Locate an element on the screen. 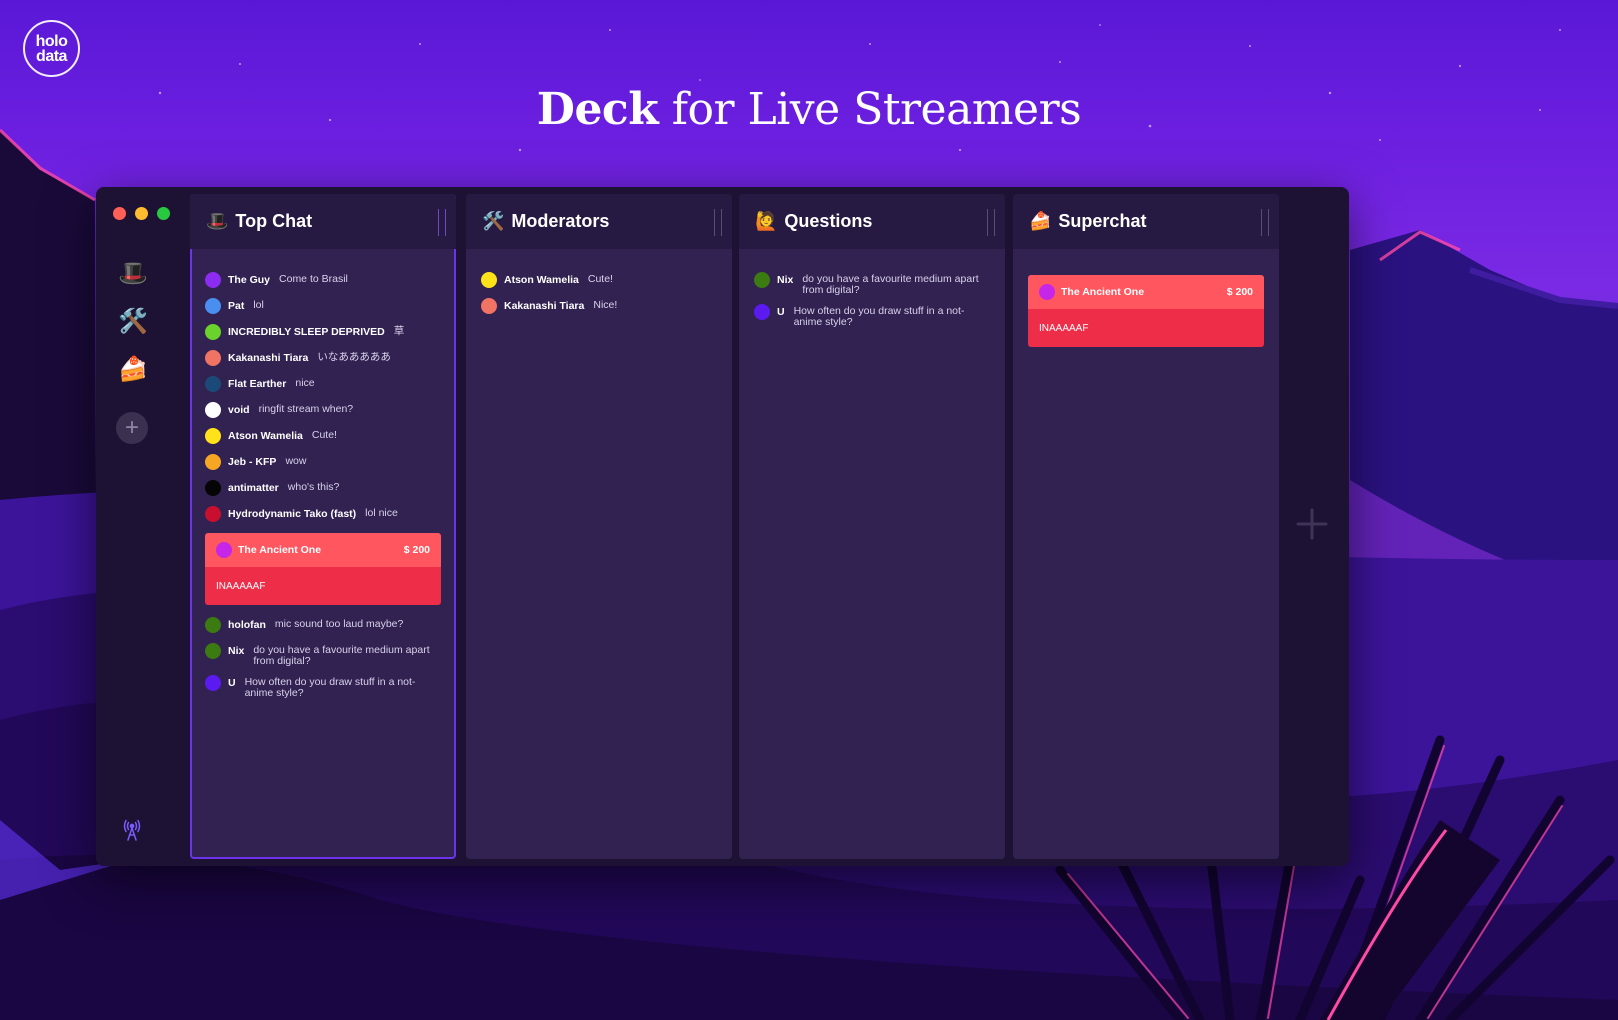 The width and height of the screenshot is (1618, 1020). column-icon: 🎩 is located at coordinates (217, 221).